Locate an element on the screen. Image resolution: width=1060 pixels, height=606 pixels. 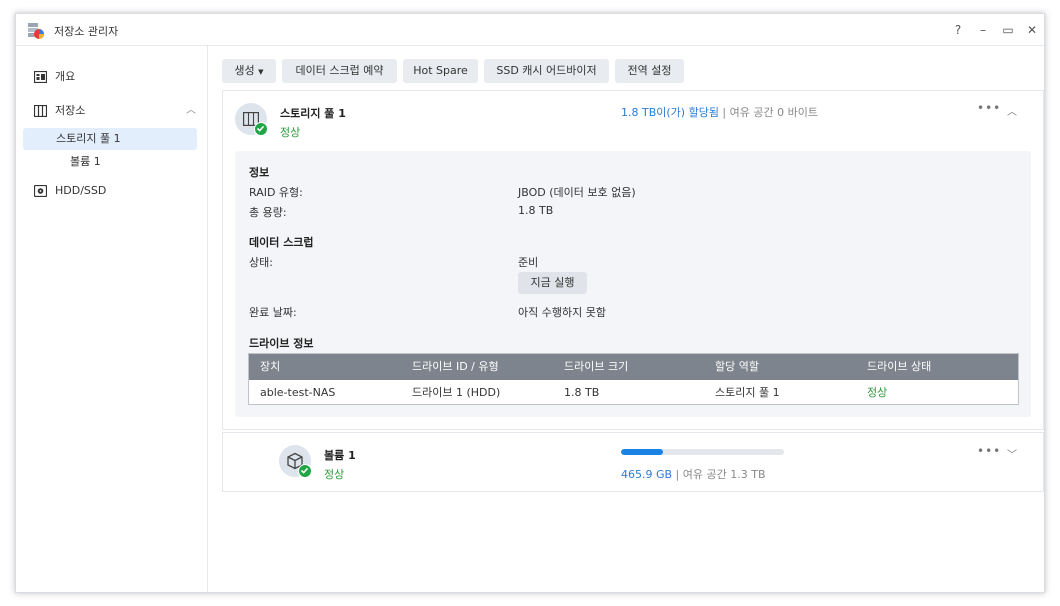
sidebar-item-storage: 저장소 ︿ is located at coordinates (111, 111).